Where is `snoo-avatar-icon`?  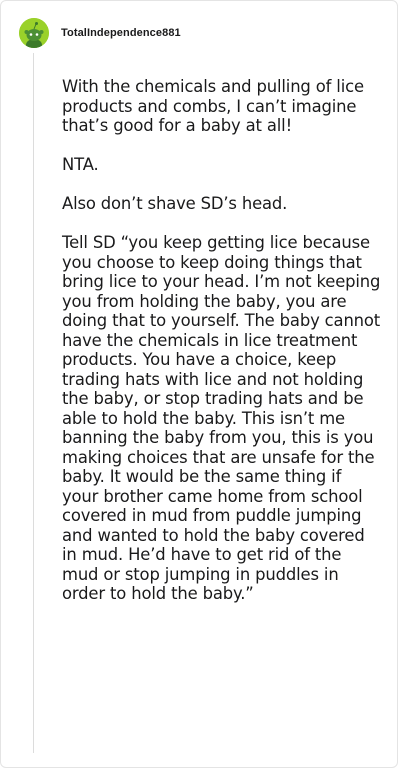
snoo-avatar-icon is located at coordinates (34, 33).